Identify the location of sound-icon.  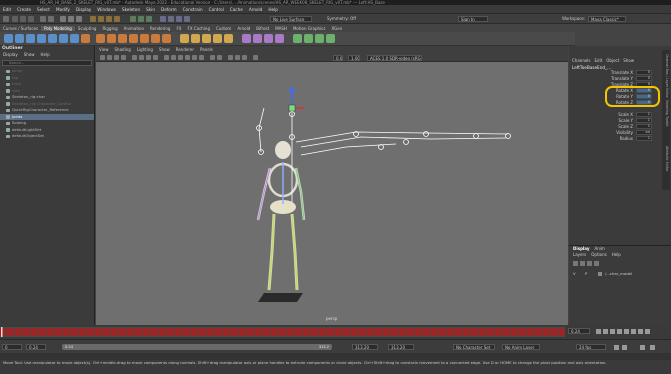
(624, 347).